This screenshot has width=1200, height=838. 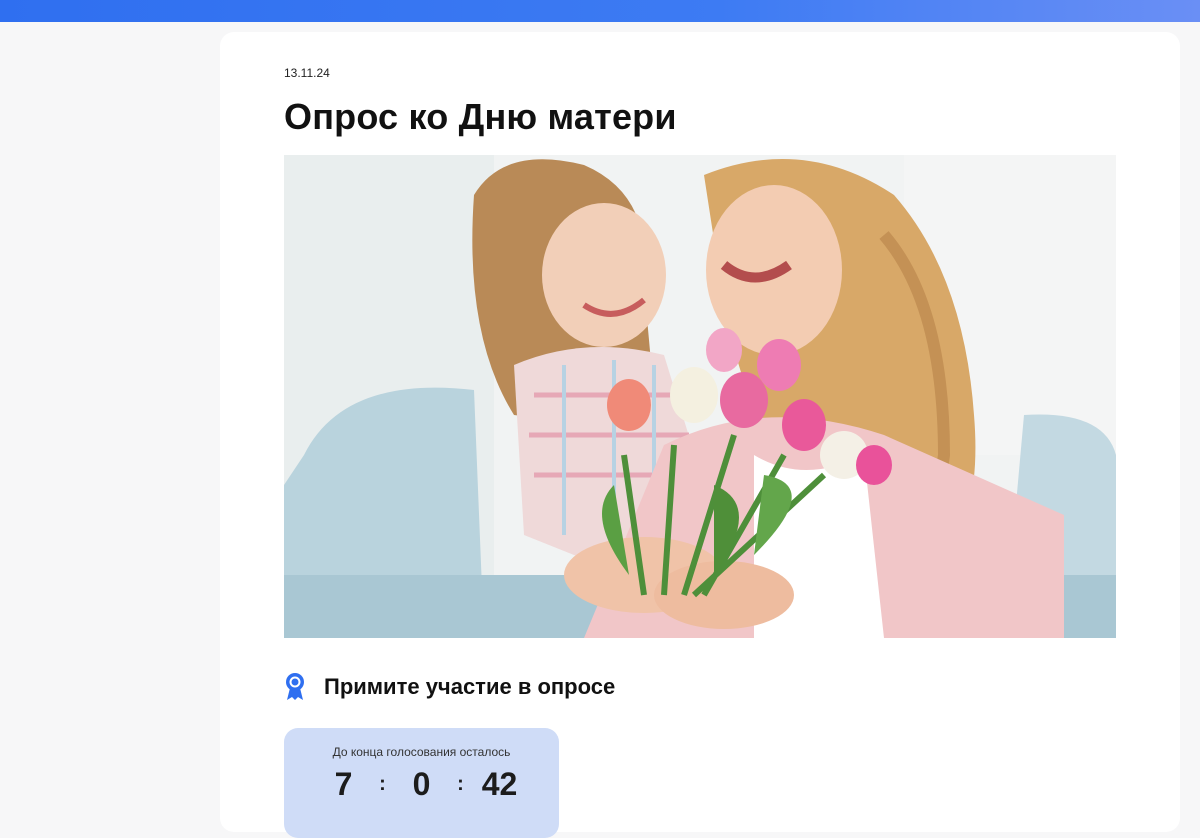 I want to click on survey-section-header: Примите участие в опросе, so click(x=449, y=687).